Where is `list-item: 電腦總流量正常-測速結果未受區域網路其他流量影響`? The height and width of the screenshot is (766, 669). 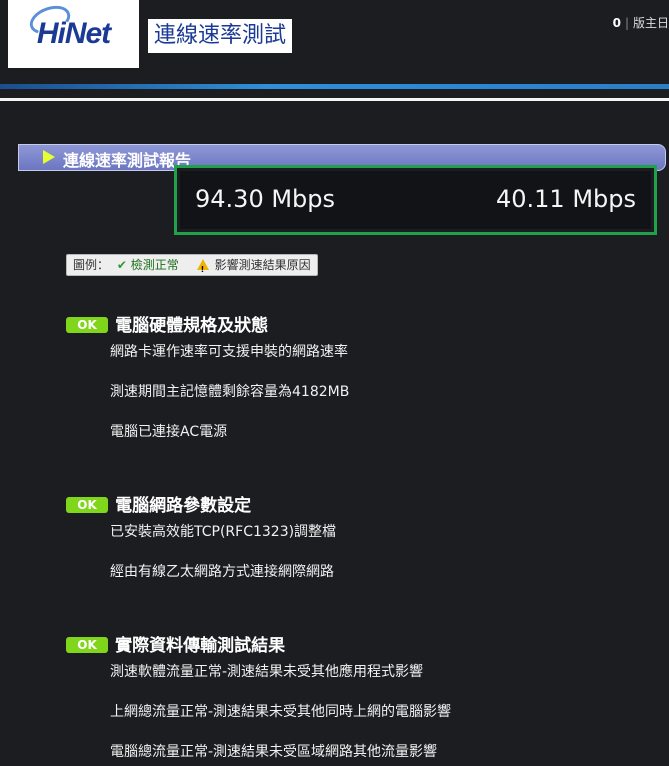 list-item: 電腦總流量正常-測速結果未受區域網路其他流量影響 is located at coordinates (274, 752).